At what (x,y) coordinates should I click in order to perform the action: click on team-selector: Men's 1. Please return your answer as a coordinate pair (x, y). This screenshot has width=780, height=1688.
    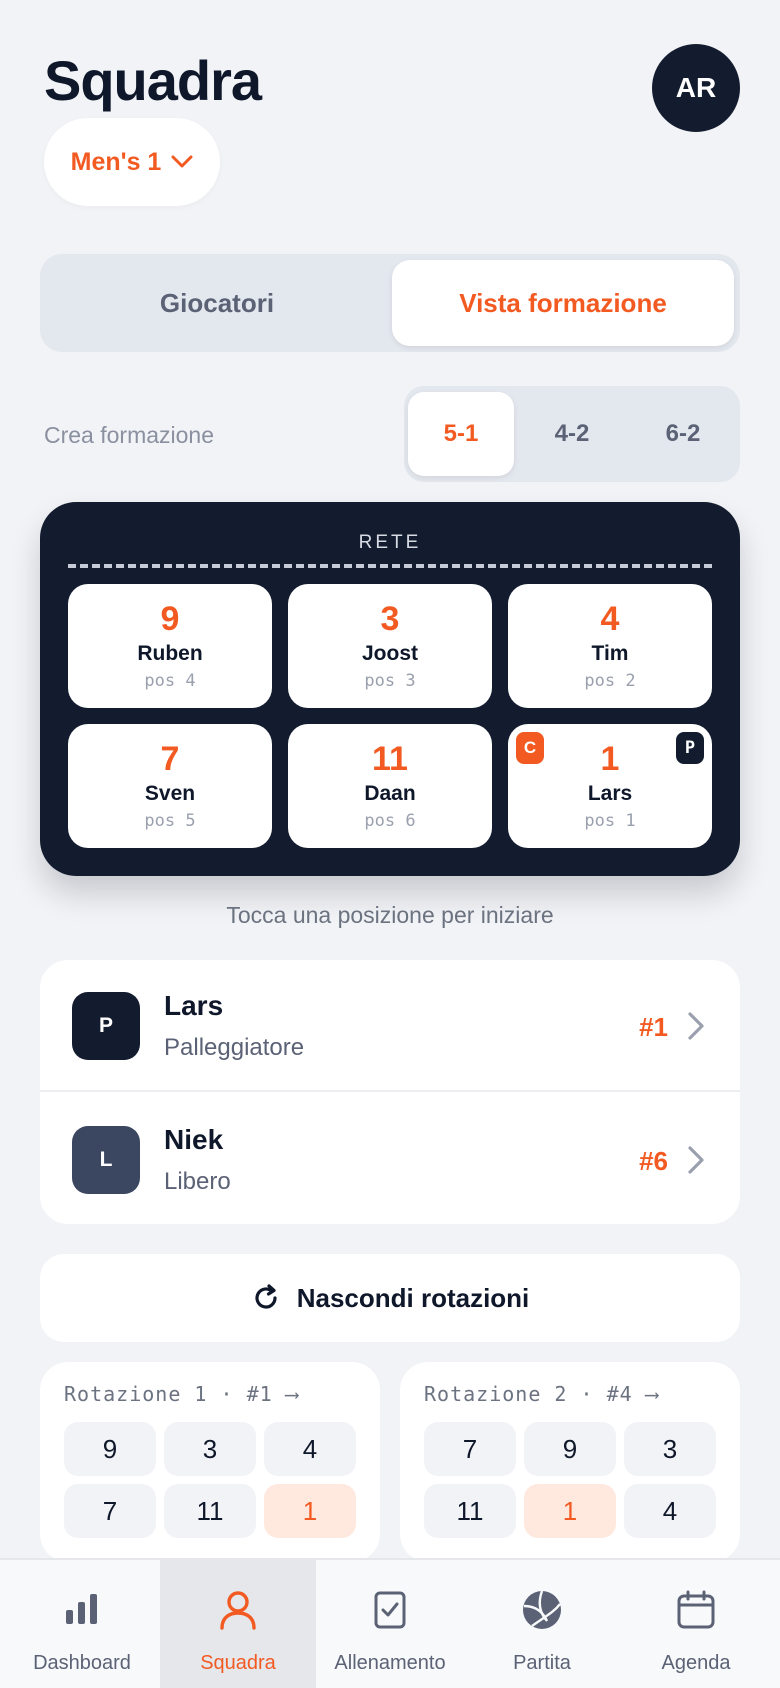
    Looking at the image, I should click on (132, 162).